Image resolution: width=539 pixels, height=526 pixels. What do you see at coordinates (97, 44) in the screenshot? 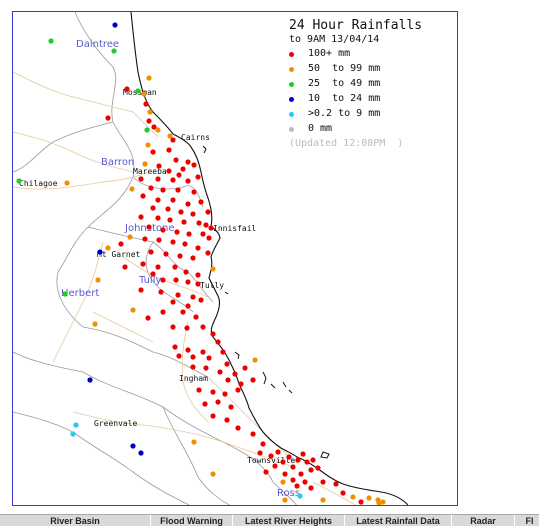
I see `basin-label: Daintree` at bounding box center [97, 44].